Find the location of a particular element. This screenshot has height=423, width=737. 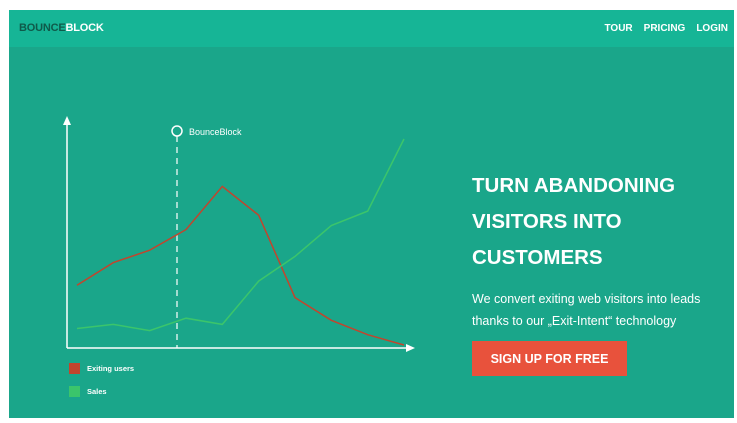

bounceblock-marker-pin-icon is located at coordinates (177, 131).